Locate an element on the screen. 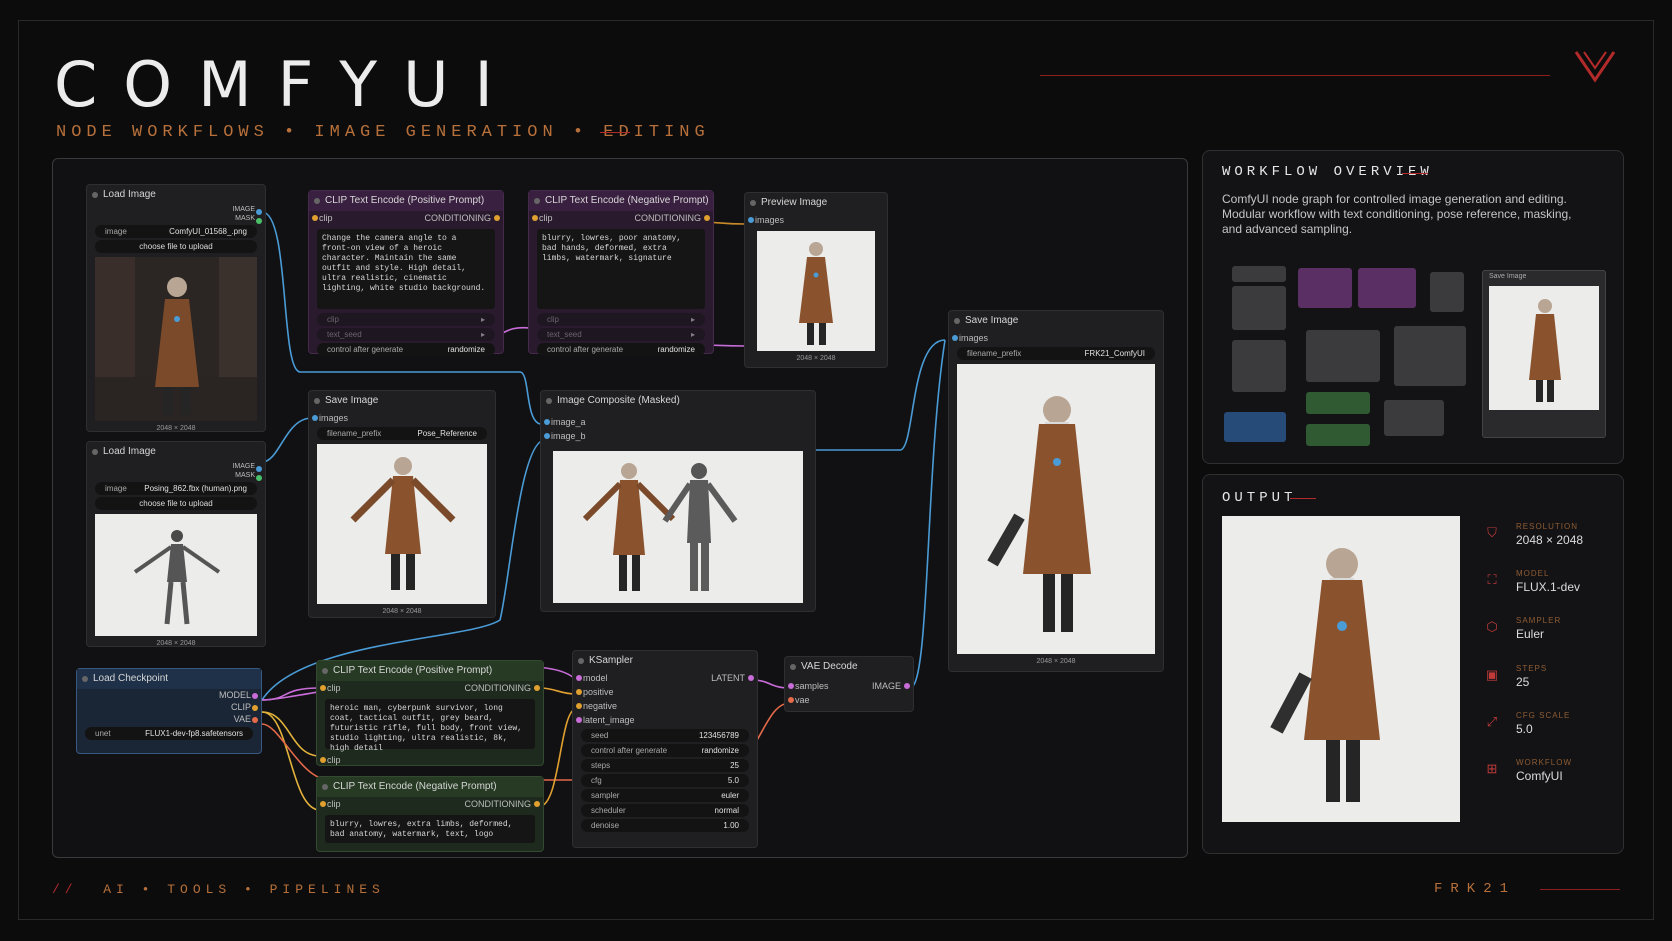 This screenshot has width=1672, height=941. output-conditioning: CONDITIONING is located at coordinates (498, 688).